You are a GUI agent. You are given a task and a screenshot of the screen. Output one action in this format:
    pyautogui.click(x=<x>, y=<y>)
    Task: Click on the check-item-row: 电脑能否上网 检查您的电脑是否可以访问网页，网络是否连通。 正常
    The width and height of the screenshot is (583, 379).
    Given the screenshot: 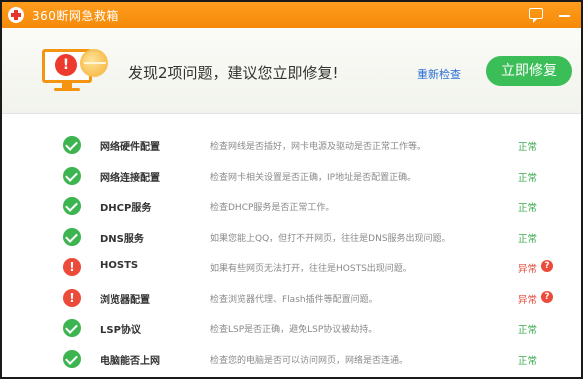 What is the action you would take?
    pyautogui.click(x=291, y=361)
    